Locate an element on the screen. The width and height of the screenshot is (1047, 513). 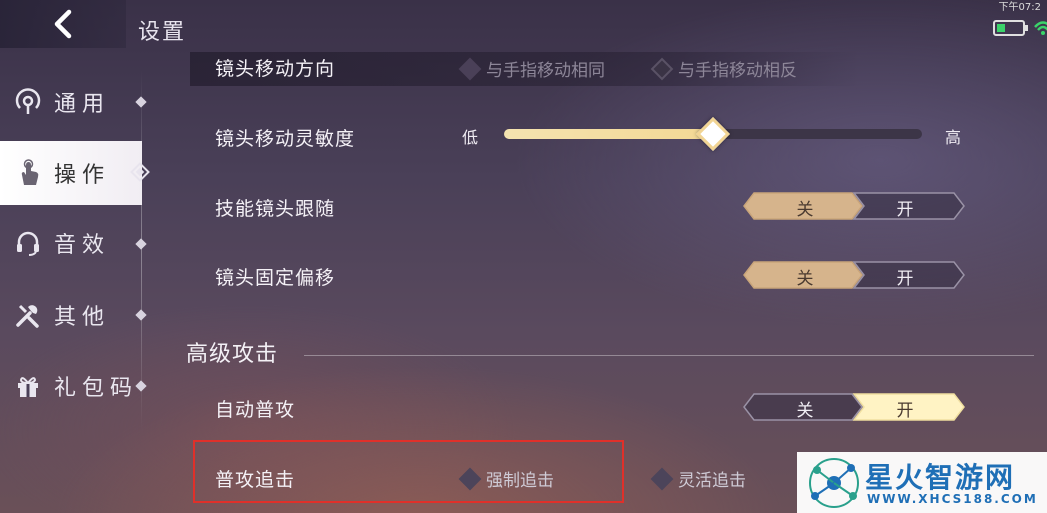
sensitivity-slider-thumb is located at coordinates (713, 134).